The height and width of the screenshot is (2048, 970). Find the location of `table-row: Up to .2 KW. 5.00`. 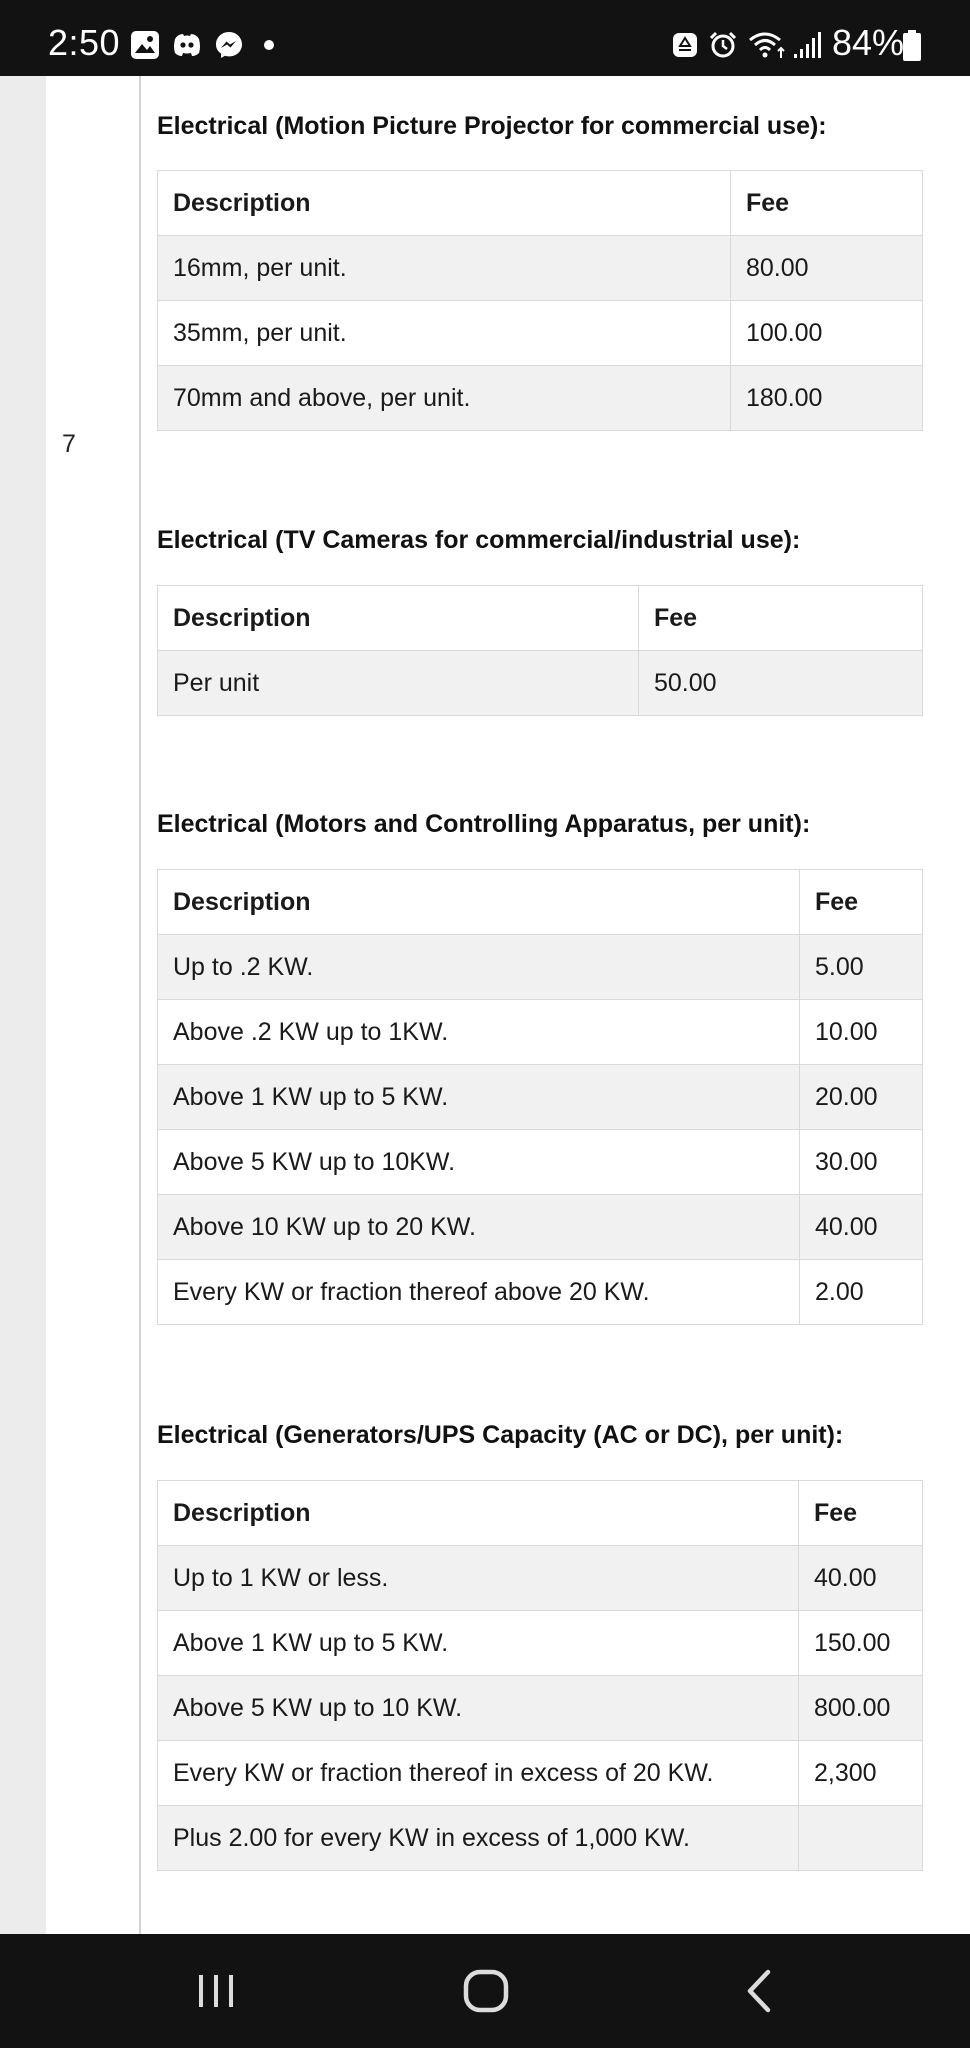

table-row: Up to .2 KW. 5.00 is located at coordinates (540, 967).